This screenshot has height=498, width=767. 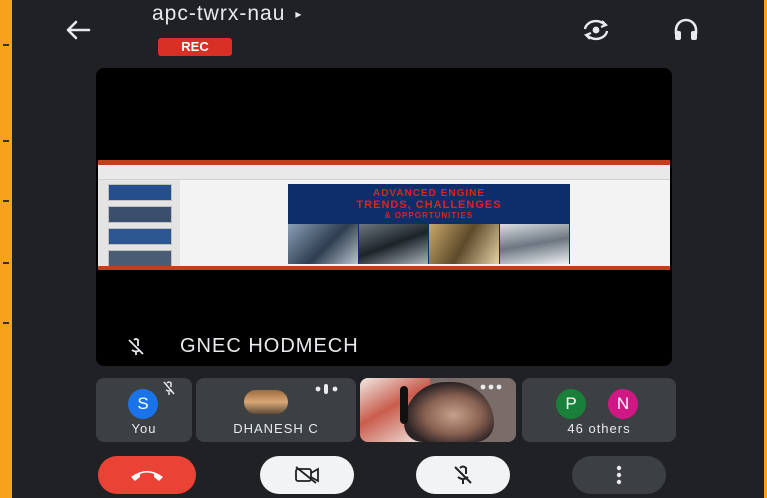 I want to click on participant-tile-video, so click(x=438, y=410).